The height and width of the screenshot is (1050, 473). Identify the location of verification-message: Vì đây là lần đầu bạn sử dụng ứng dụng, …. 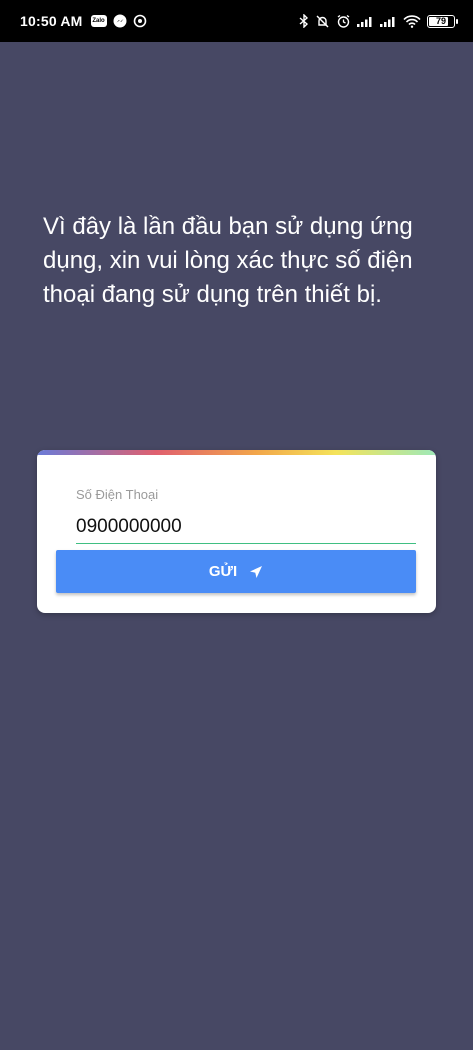
(228, 260).